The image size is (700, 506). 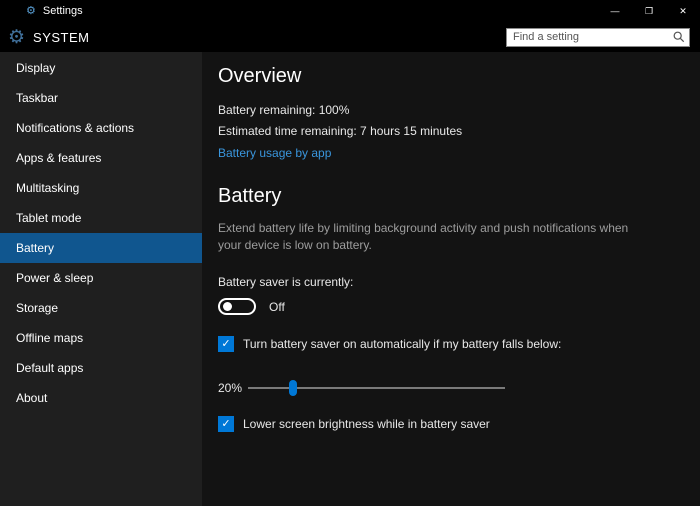 What do you see at coordinates (101, 218) in the screenshot?
I see `sidebar-item-tablet-mode: Tablet mode` at bounding box center [101, 218].